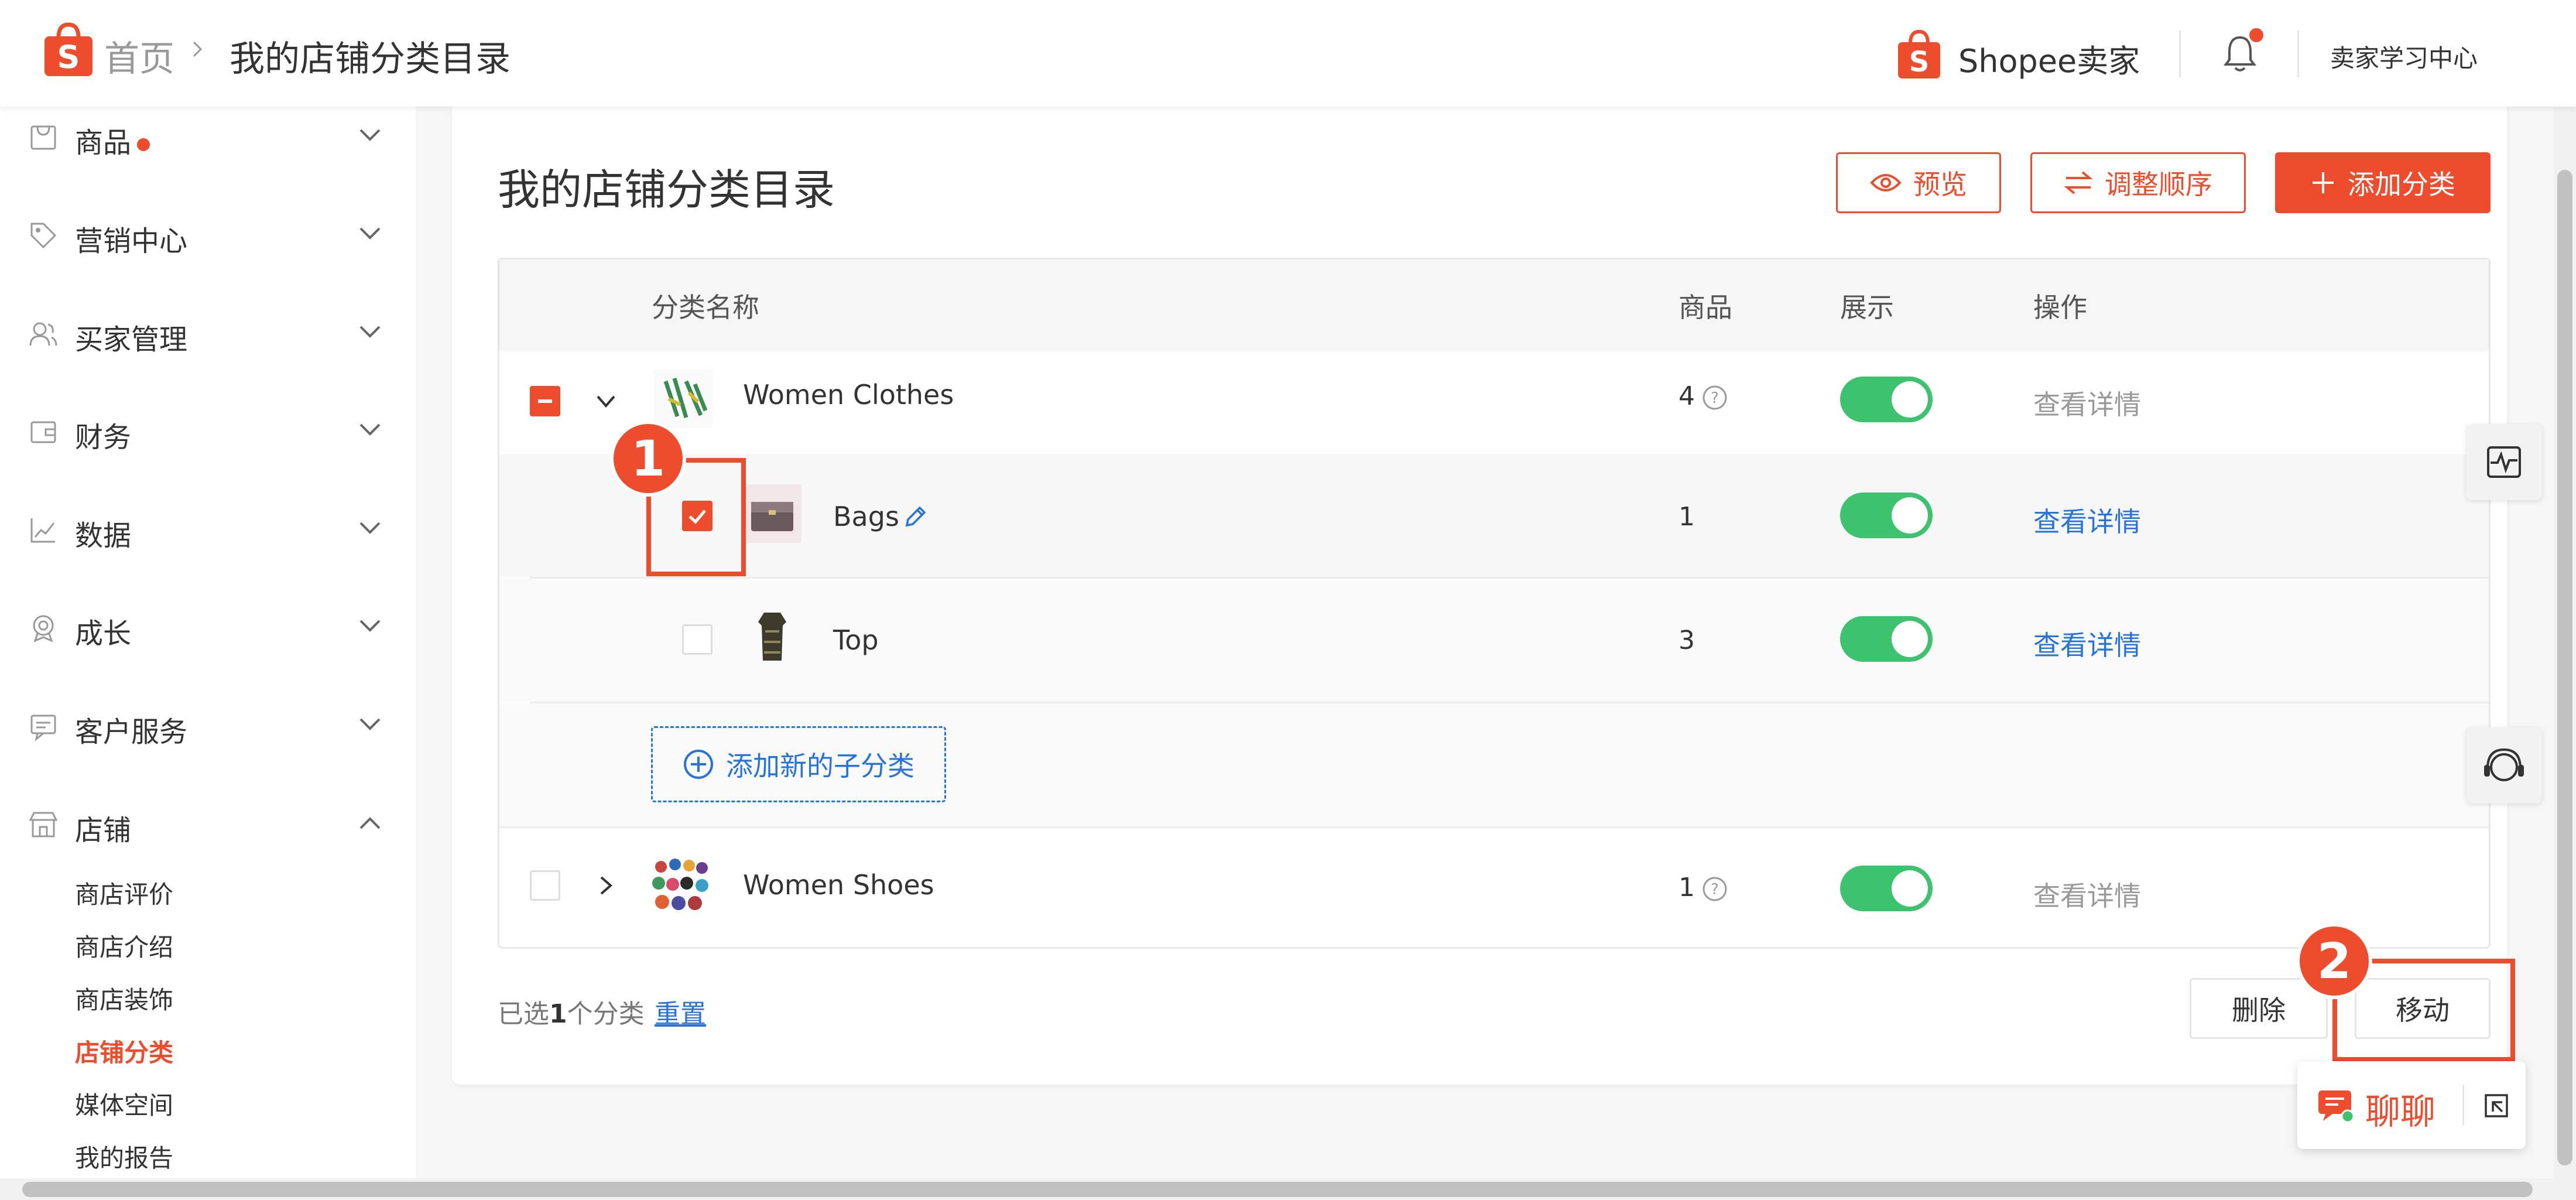 This screenshot has width=2576, height=1200. I want to click on sidebar-sub-item-reviews: 商店评价, so click(124, 893).